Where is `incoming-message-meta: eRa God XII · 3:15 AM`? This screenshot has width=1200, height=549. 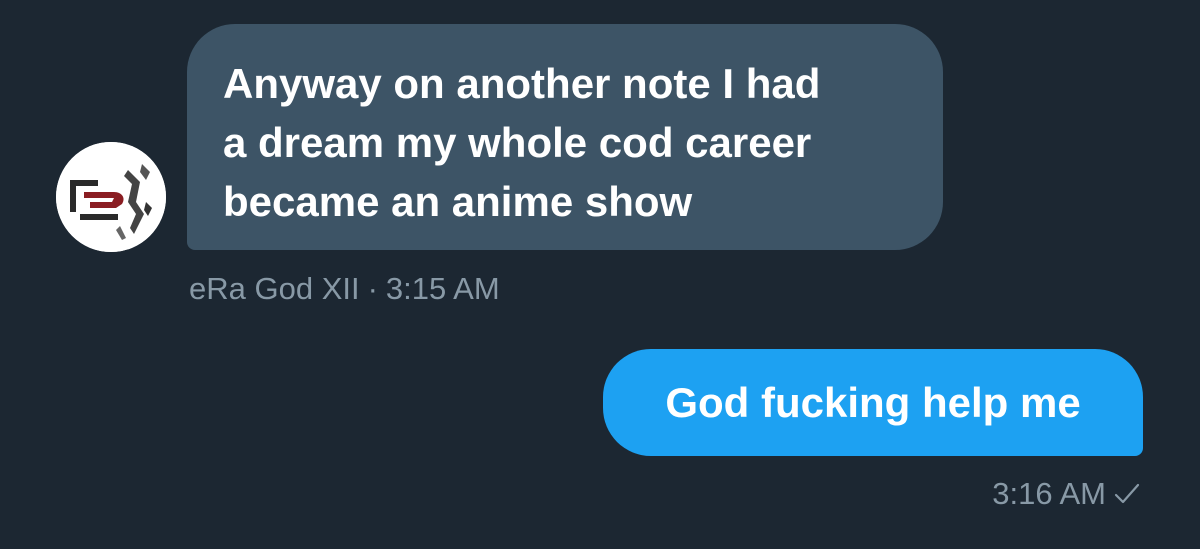
incoming-message-meta: eRa God XII · 3:15 AM is located at coordinates (344, 289).